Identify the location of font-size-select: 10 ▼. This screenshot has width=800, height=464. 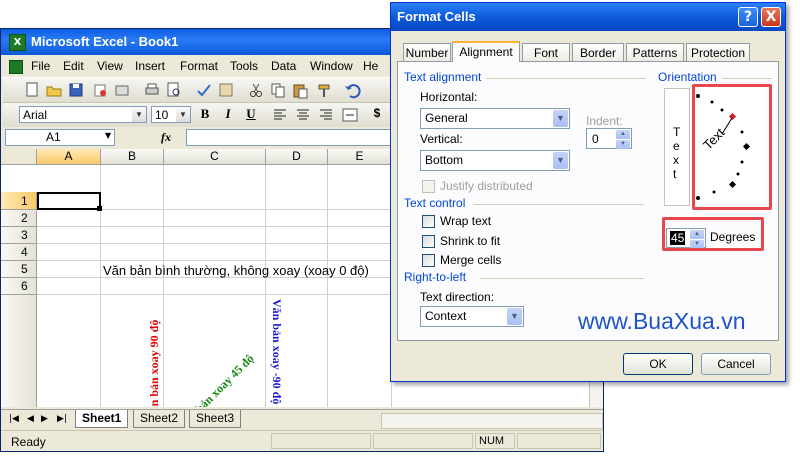
(171, 114).